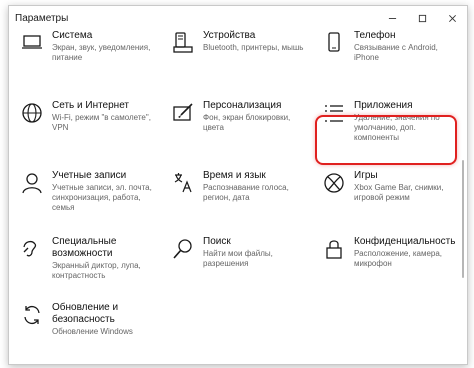 The width and height of the screenshot is (474, 368). I want to click on lock-icon, so click(334, 249).